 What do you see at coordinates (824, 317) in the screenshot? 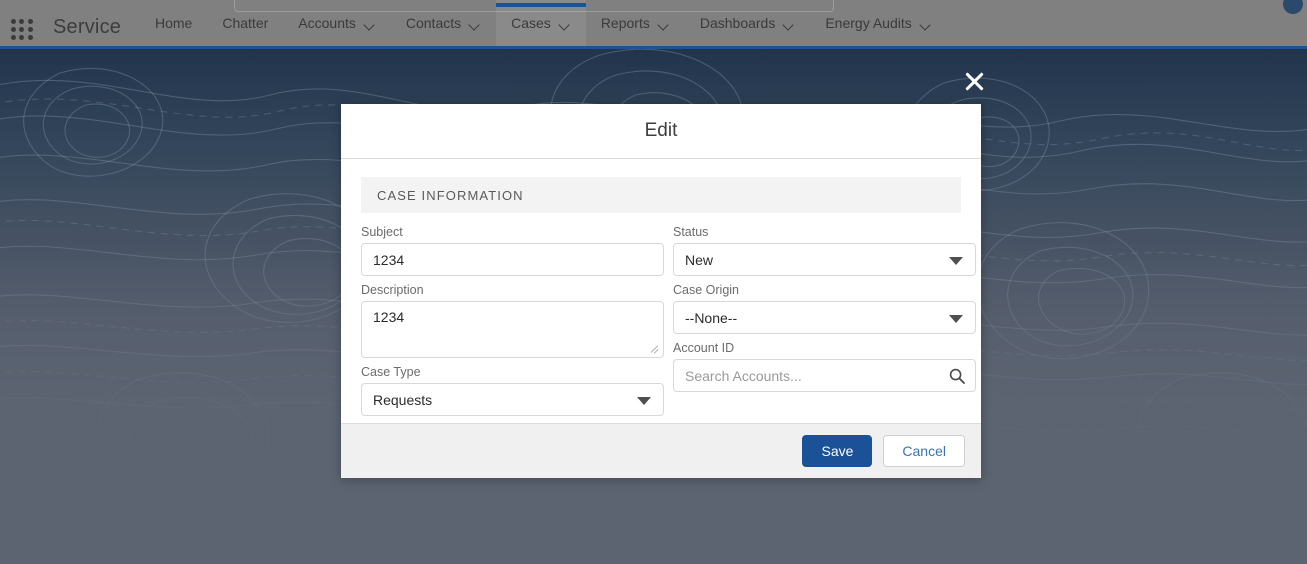
I see `case-origin-select: --None--` at bounding box center [824, 317].